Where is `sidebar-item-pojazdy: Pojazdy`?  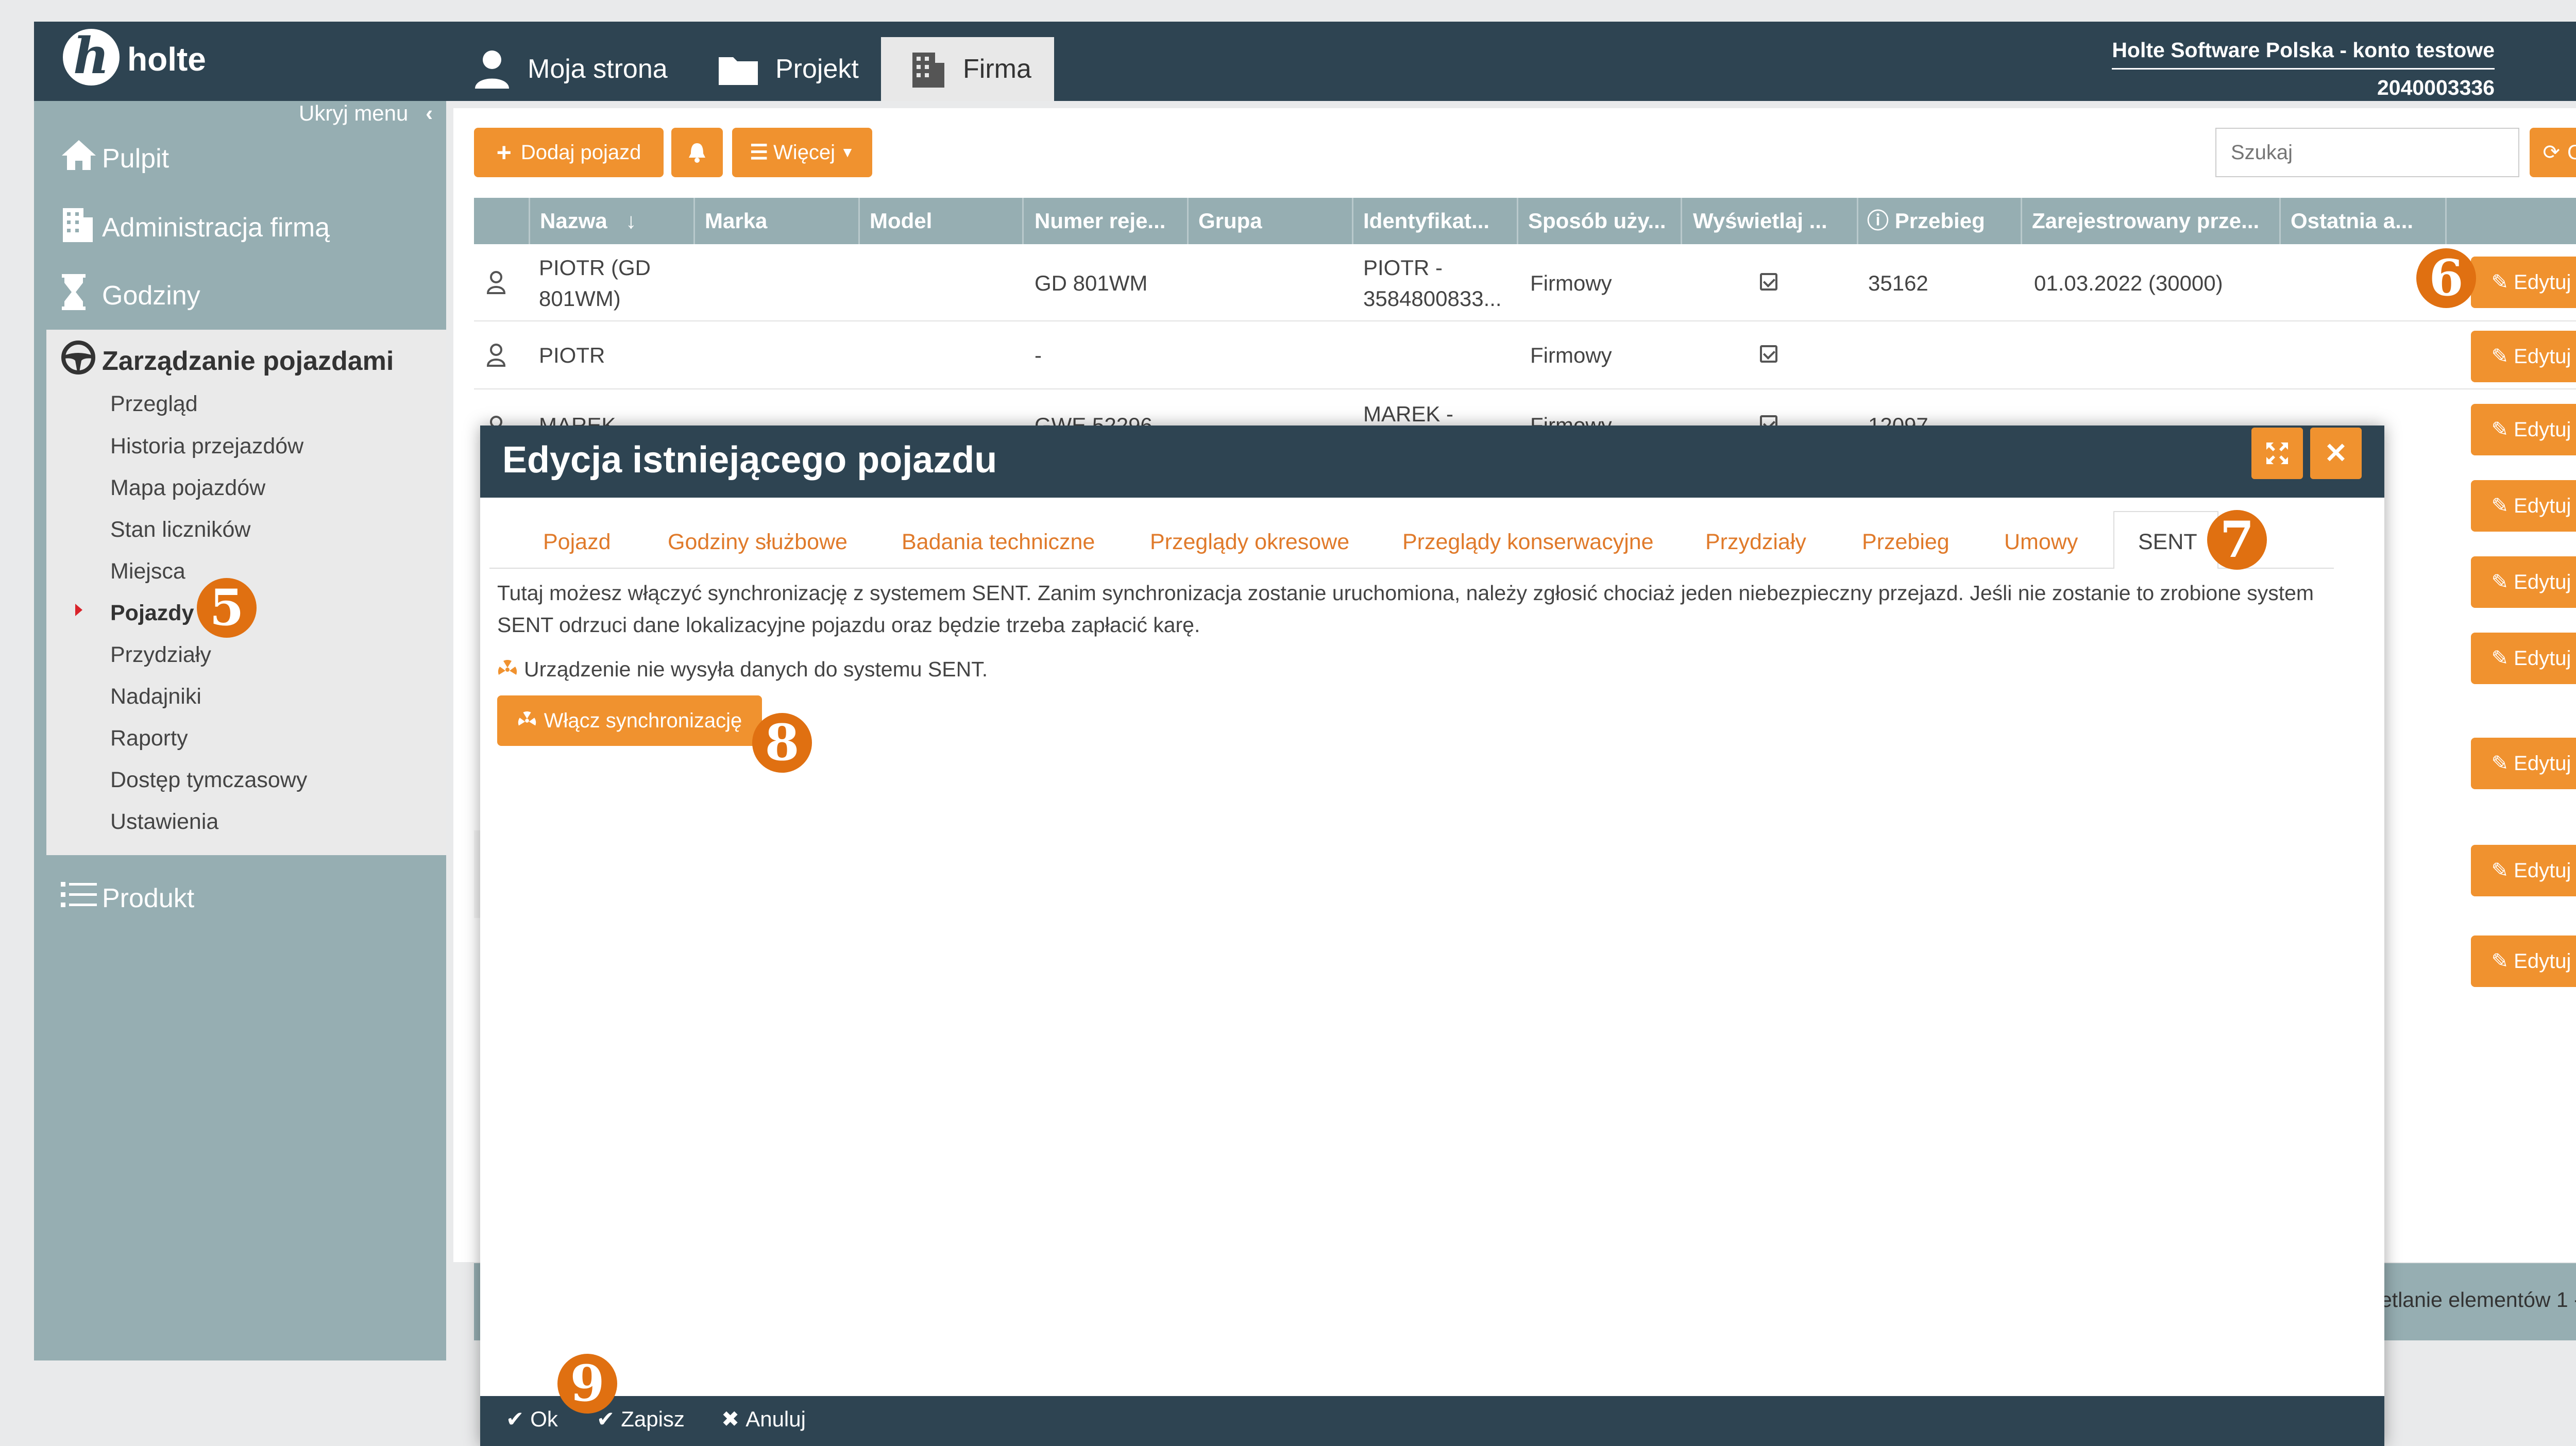
sidebar-item-pojazdy: Pojazdy is located at coordinates (152, 613).